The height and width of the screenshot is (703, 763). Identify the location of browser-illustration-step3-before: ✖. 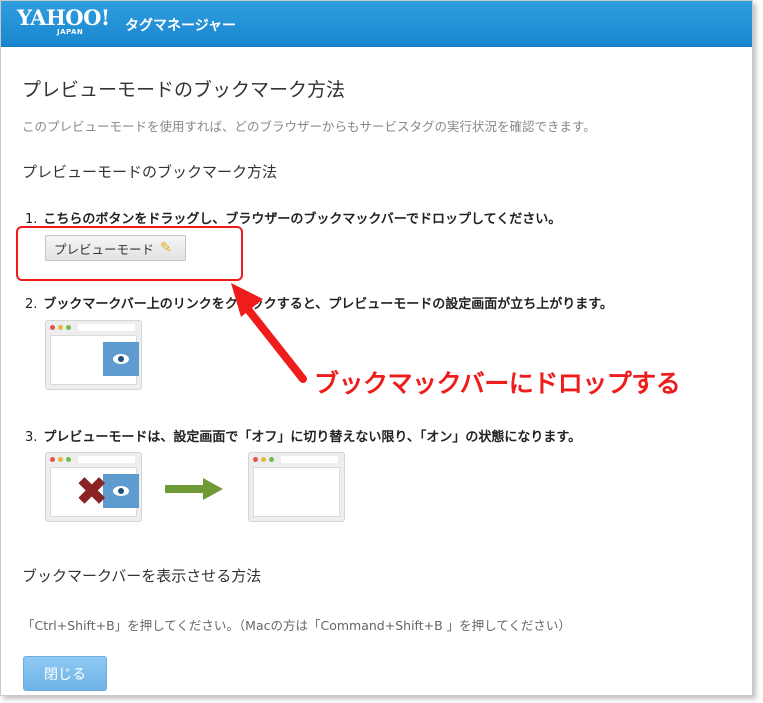
(93, 487).